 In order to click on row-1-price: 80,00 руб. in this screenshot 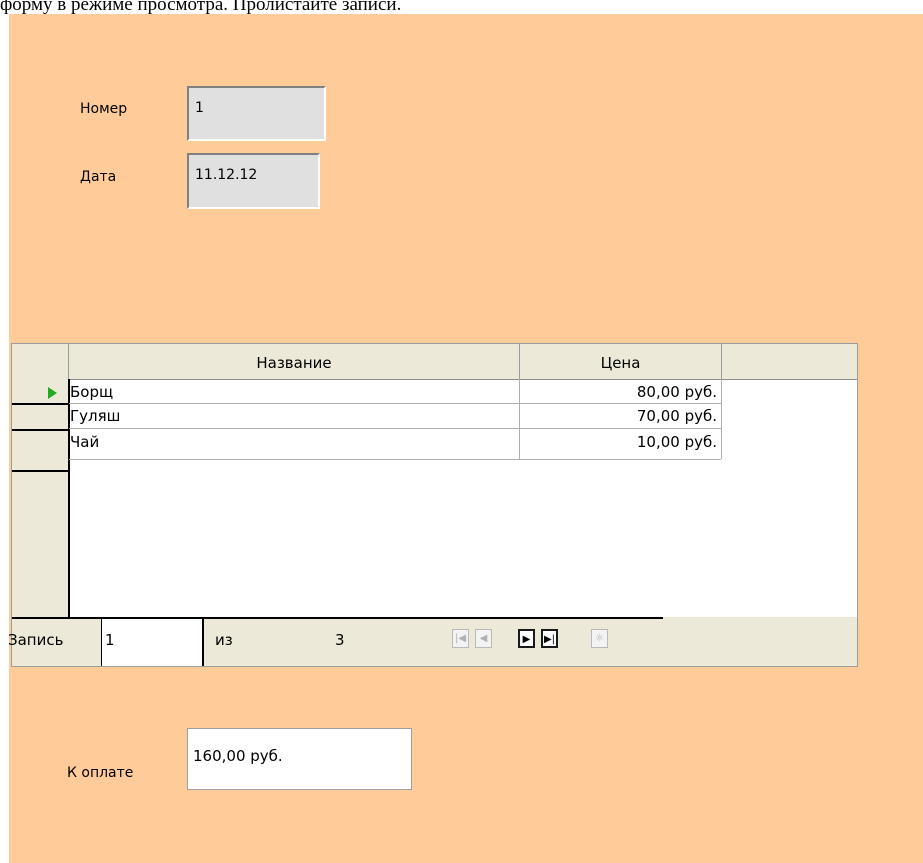, I will do `click(618, 392)`.